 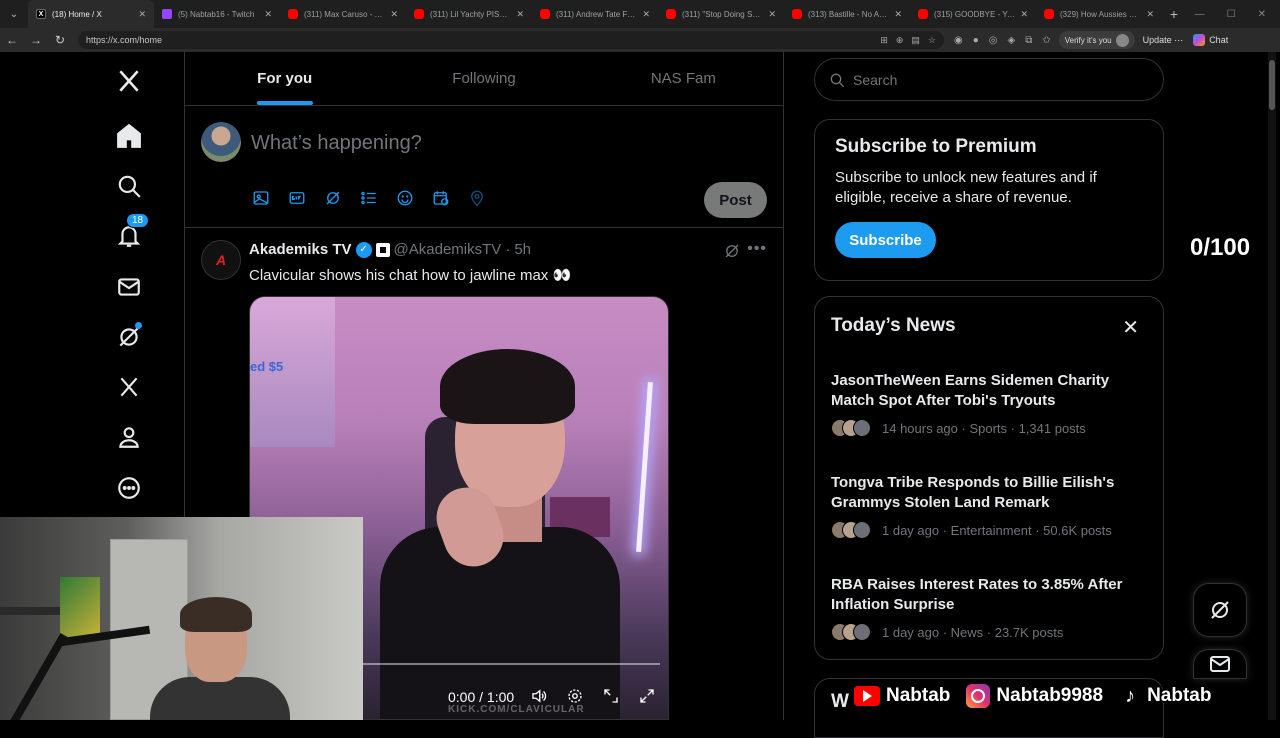 What do you see at coordinates (1200, 14) in the screenshot?
I see `minimize-icon: —` at bounding box center [1200, 14].